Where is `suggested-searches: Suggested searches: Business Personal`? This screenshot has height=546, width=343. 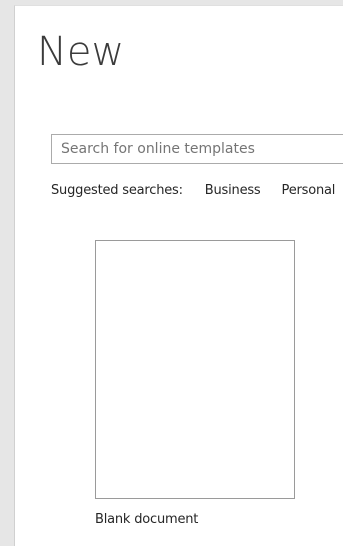 suggested-searches: Suggested searches: Business Personal is located at coordinates (197, 190).